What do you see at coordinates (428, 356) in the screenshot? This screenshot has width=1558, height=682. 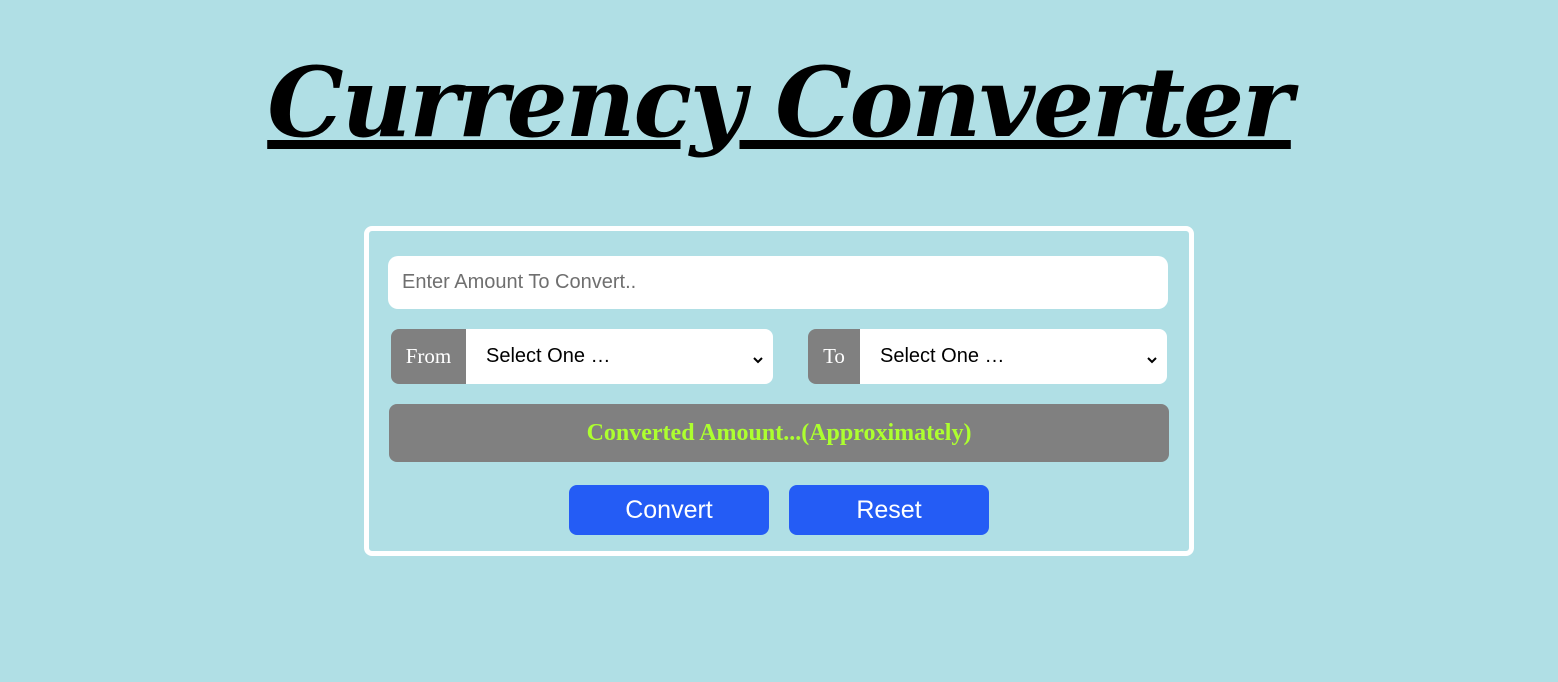 I see `from-label: From` at bounding box center [428, 356].